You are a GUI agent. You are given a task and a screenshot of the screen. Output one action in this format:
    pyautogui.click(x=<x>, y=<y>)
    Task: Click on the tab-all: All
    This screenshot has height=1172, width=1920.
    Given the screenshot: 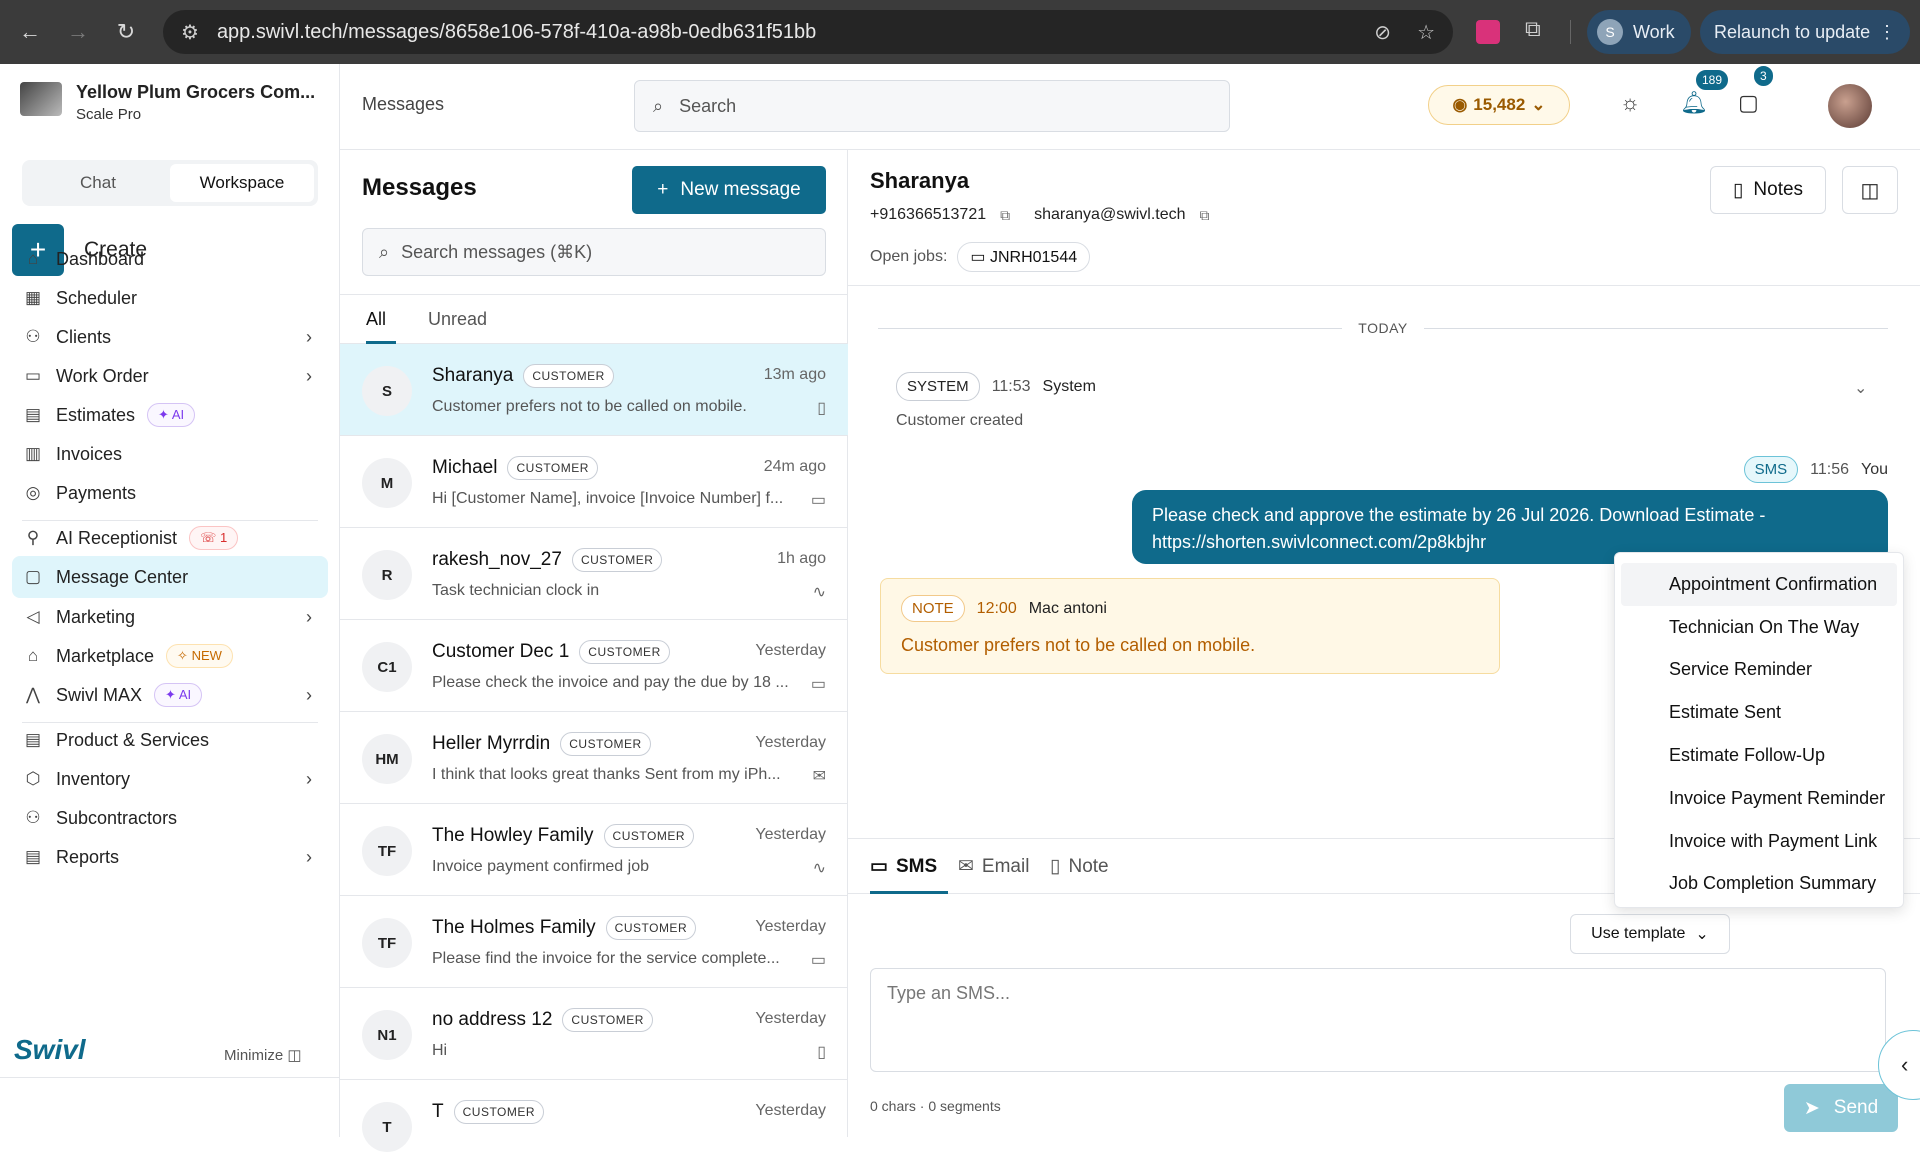 What is the action you would take?
    pyautogui.click(x=376, y=319)
    